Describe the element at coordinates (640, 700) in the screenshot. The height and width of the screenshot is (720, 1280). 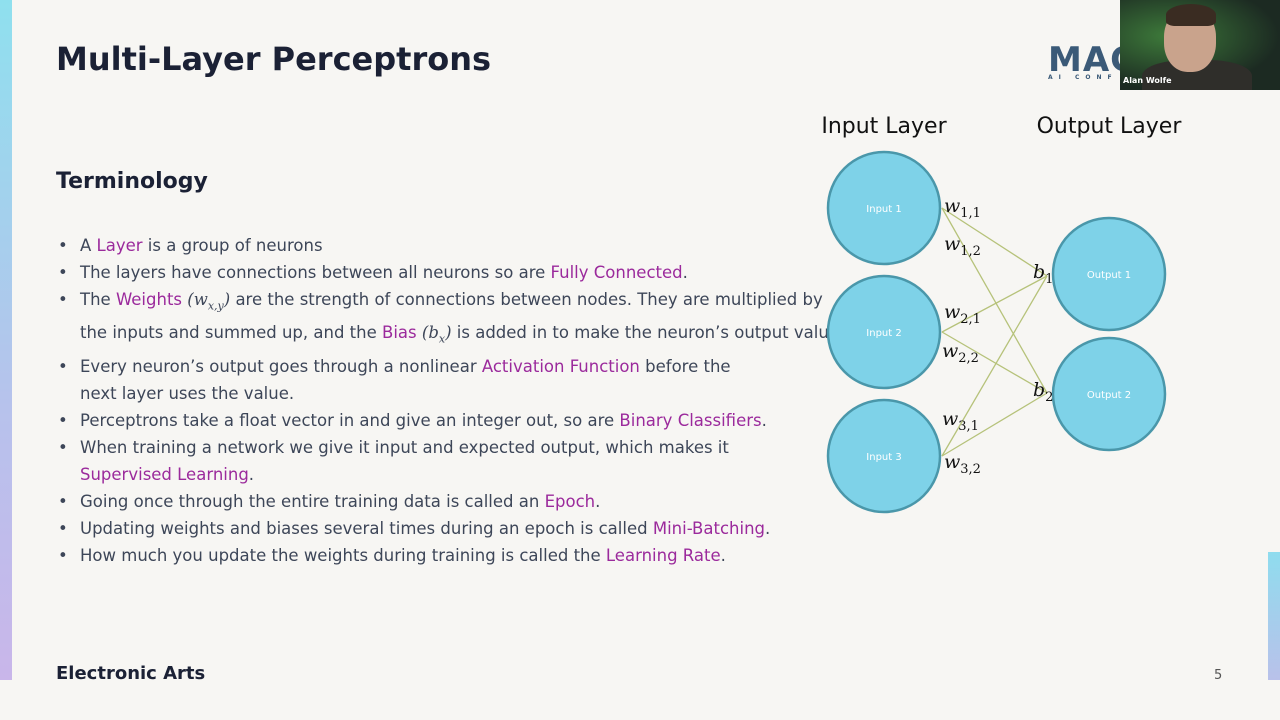
I see `bottom-bar` at that location.